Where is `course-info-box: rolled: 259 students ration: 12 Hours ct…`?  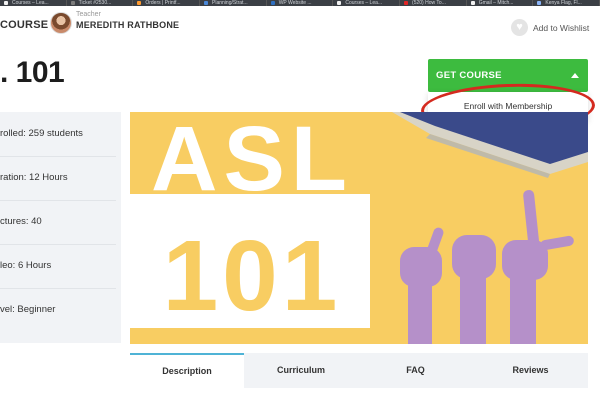
course-info-box: rolled: 259 students ration: 12 Hours ct… is located at coordinates (60, 227).